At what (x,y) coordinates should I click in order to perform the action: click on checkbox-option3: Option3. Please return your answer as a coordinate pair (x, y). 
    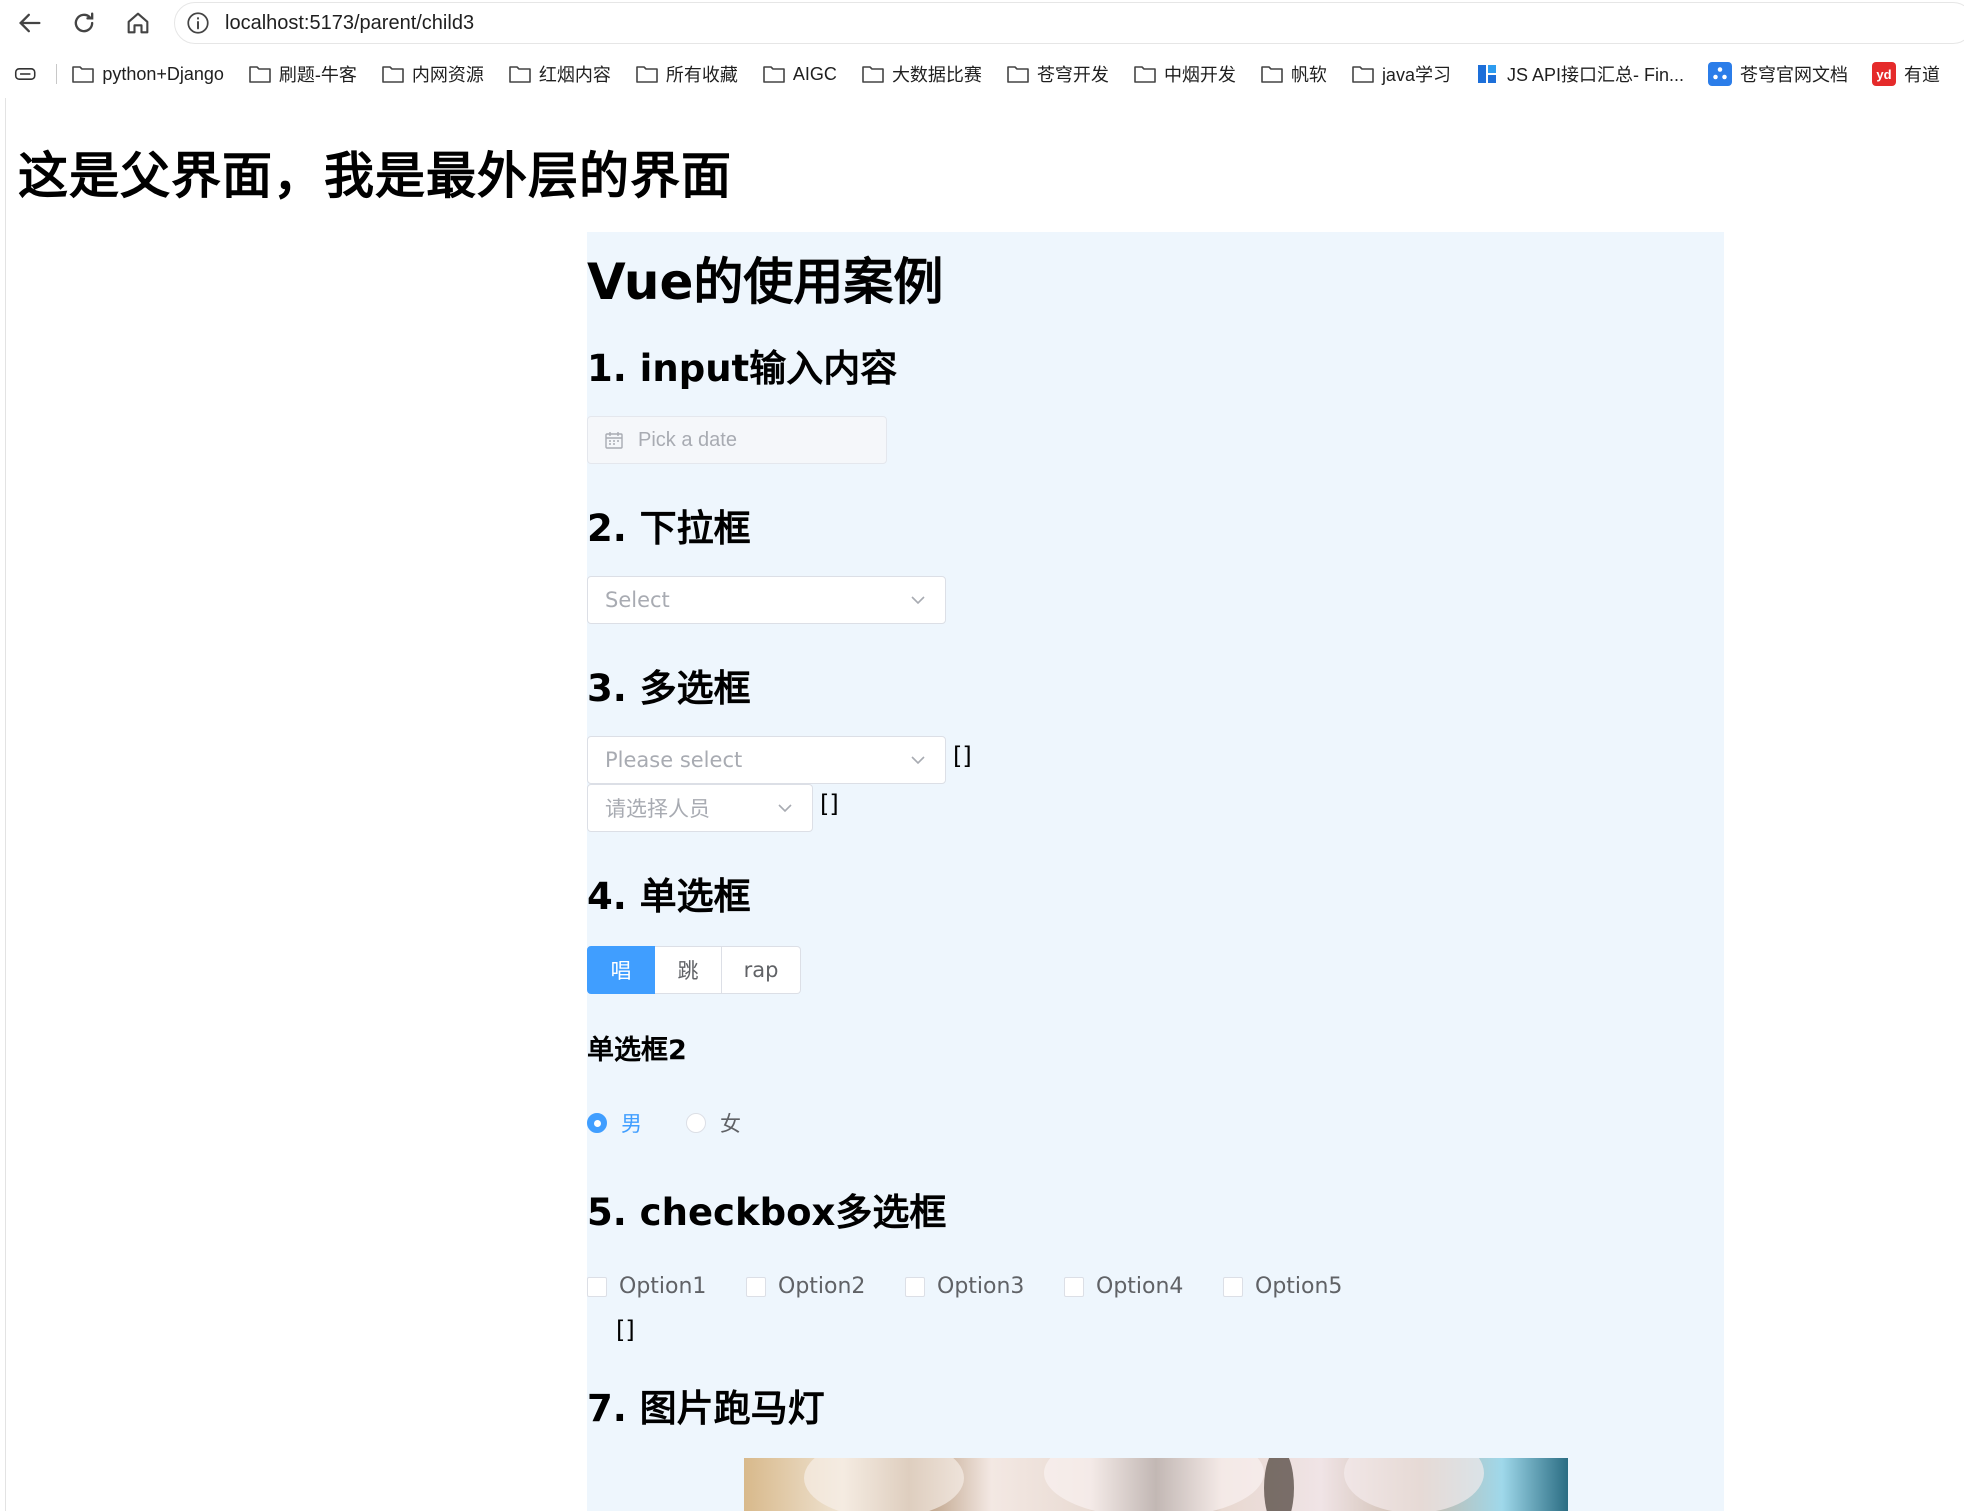
    Looking at the image, I should click on (964, 1286).